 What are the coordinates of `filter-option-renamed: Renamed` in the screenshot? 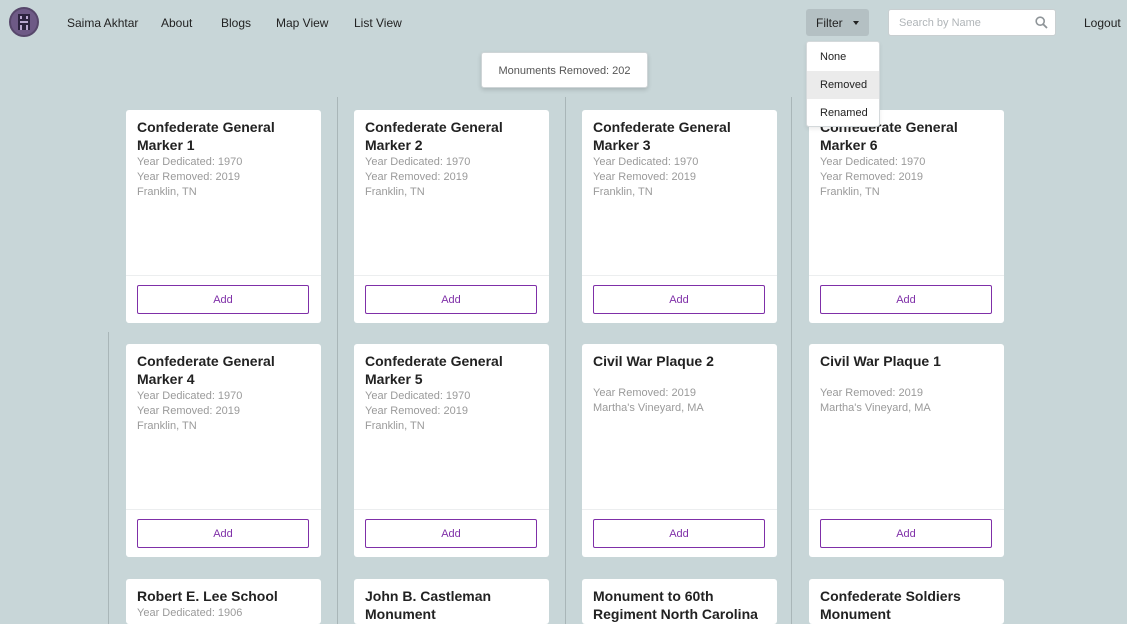 It's located at (843, 113).